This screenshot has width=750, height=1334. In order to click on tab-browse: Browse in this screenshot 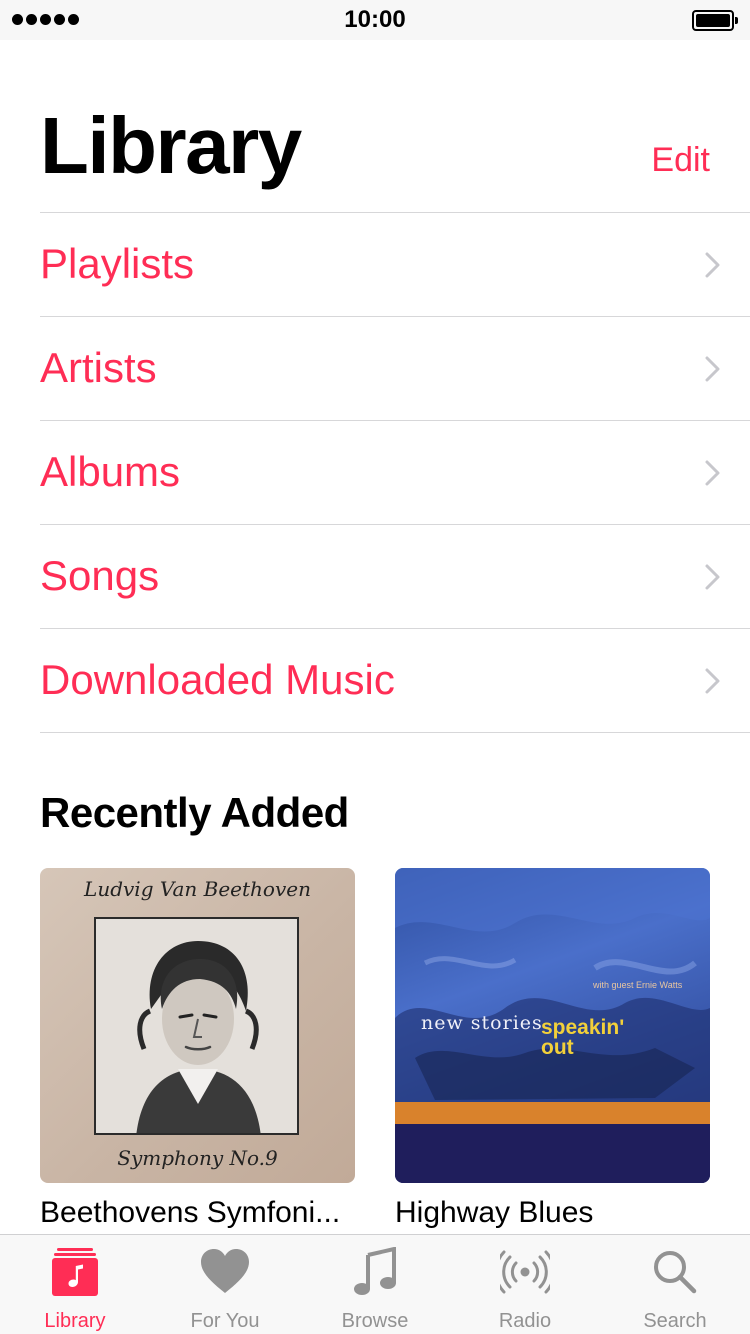, I will do `click(375, 1284)`.